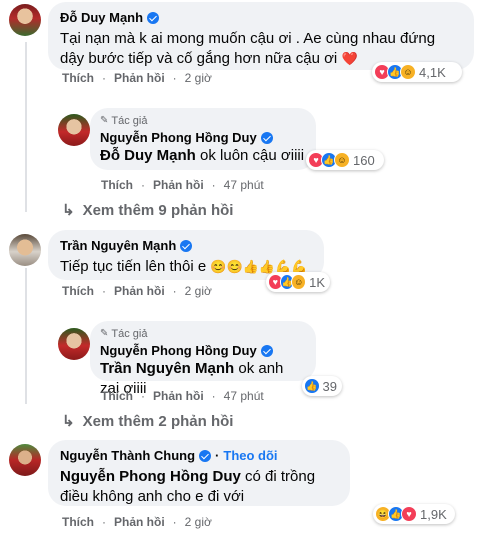 The height and width of the screenshot is (533, 494). Describe the element at coordinates (147, 210) in the screenshot. I see `view-more-replies: ↳ Xem thêm 9 phản hồi` at that location.